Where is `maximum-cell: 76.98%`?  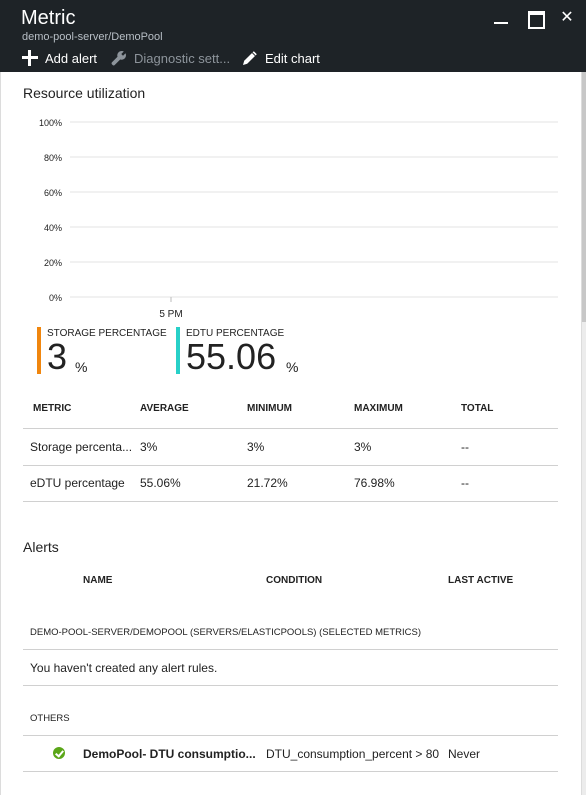 maximum-cell: 76.98% is located at coordinates (374, 483).